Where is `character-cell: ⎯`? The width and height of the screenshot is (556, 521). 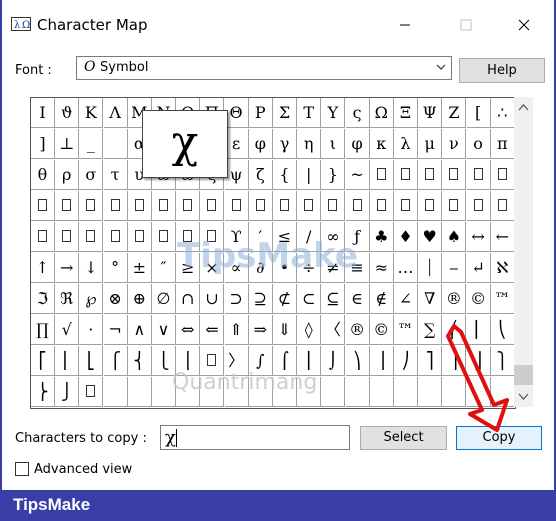
character-cell: ⎯ is located at coordinates (454, 268).